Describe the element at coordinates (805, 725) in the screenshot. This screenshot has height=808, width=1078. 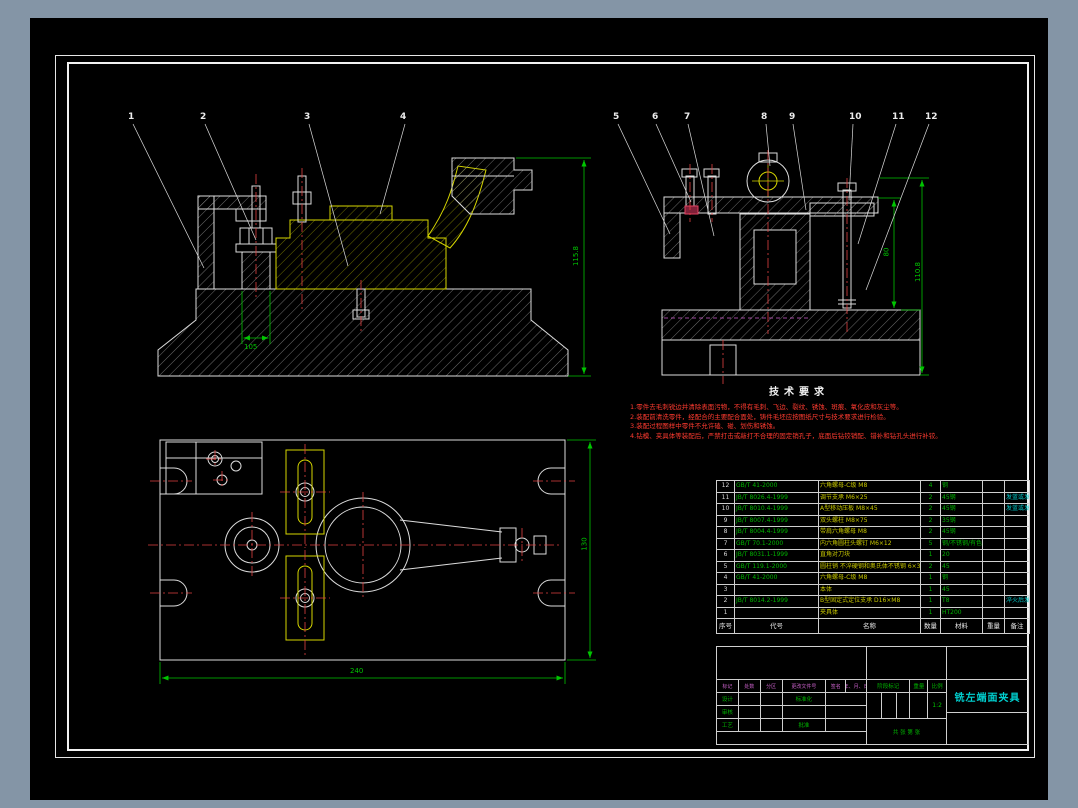
I see `role-approve: 批准` at that location.